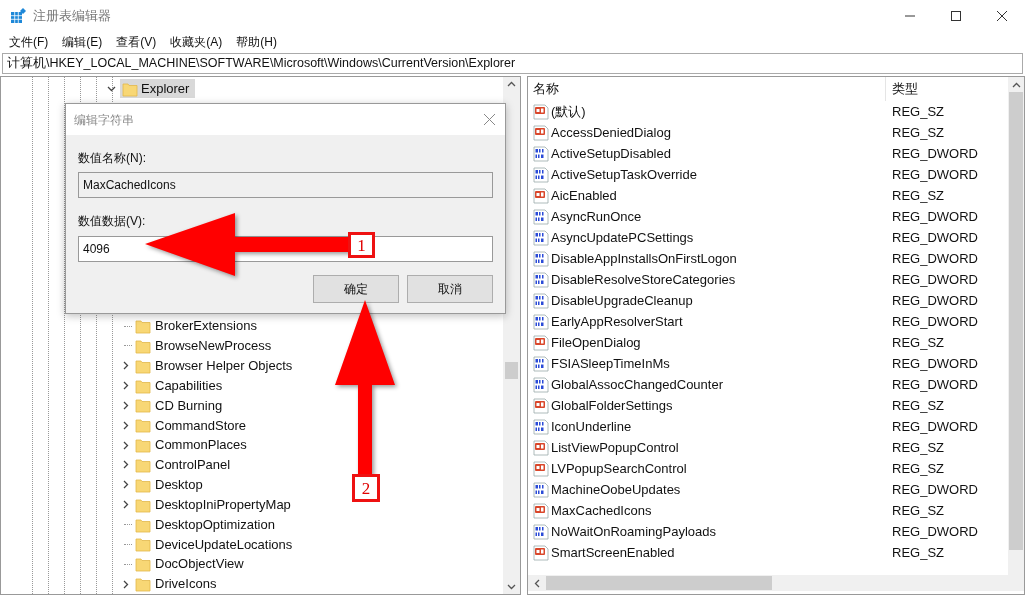 The image size is (1025, 595). Describe the element at coordinates (615, 447) in the screenshot. I see `value-name: ListViewPopupControl` at that location.